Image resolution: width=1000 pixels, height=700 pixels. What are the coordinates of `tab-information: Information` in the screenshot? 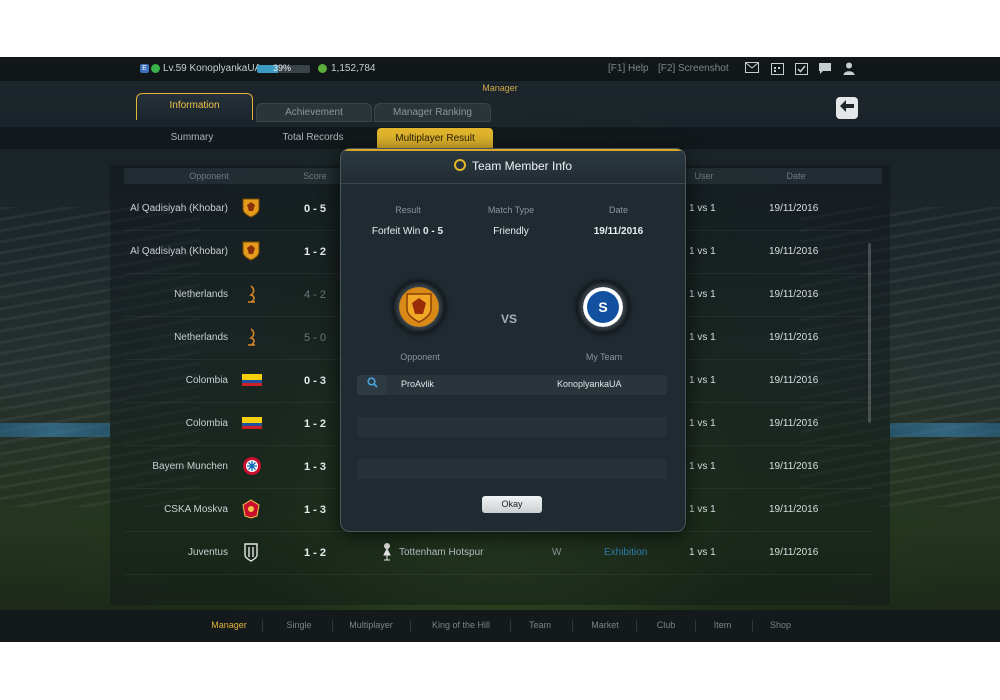 It's located at (194, 106).